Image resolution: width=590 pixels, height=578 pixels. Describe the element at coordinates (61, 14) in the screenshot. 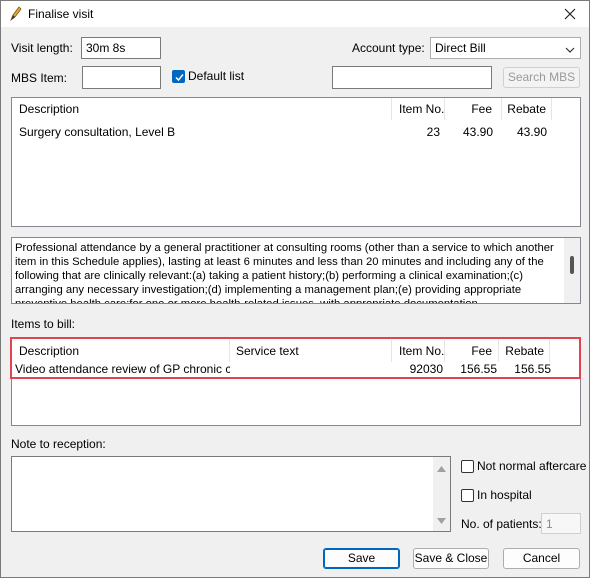

I see `window-title: Finalise visit` at that location.